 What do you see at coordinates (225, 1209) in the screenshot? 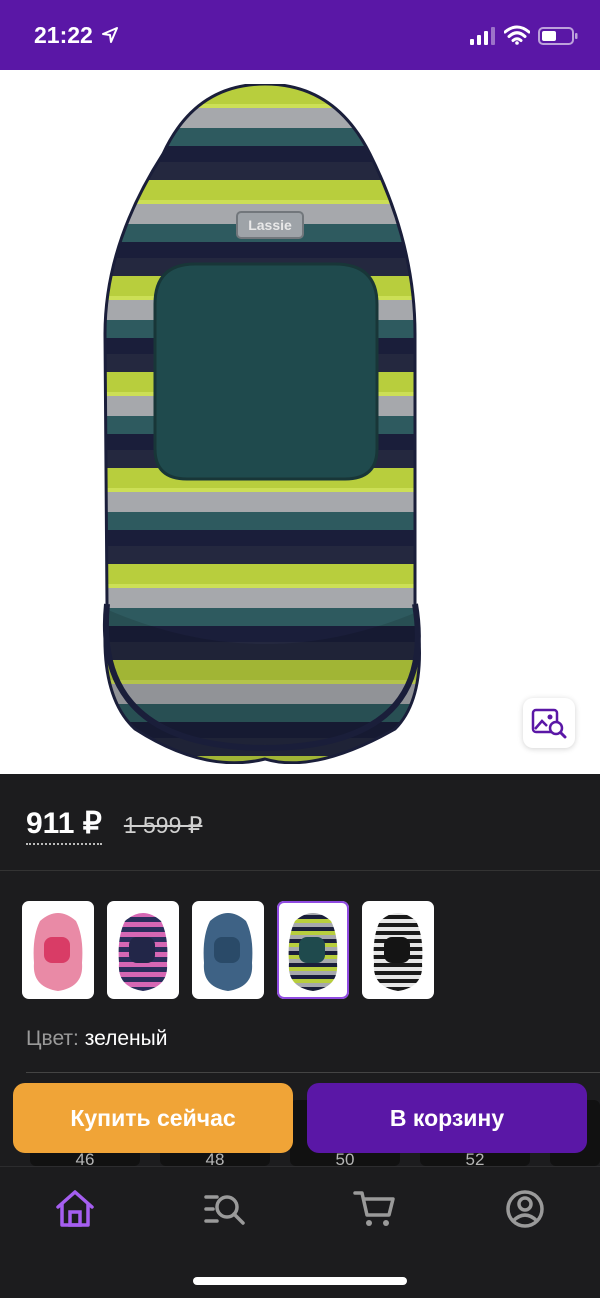
I see `catalog-search-icon` at bounding box center [225, 1209].